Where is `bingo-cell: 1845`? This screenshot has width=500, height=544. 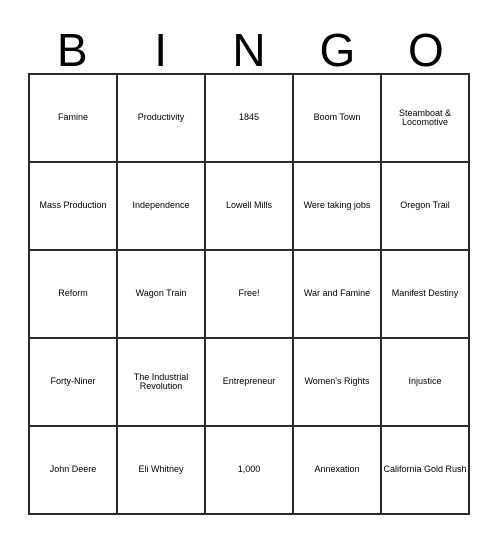 bingo-cell: 1845 is located at coordinates (250, 119).